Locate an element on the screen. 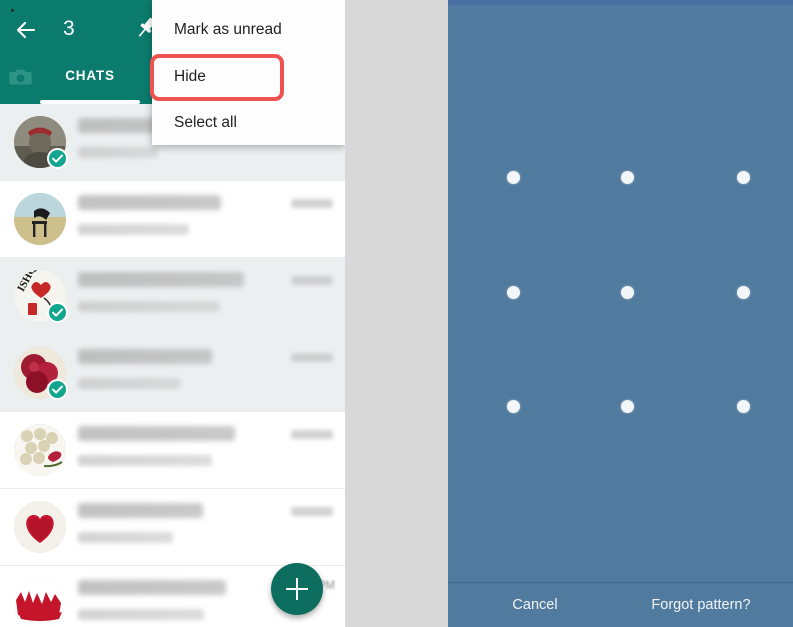 The image size is (793, 627). tab-chats: CHATS is located at coordinates (90, 75).